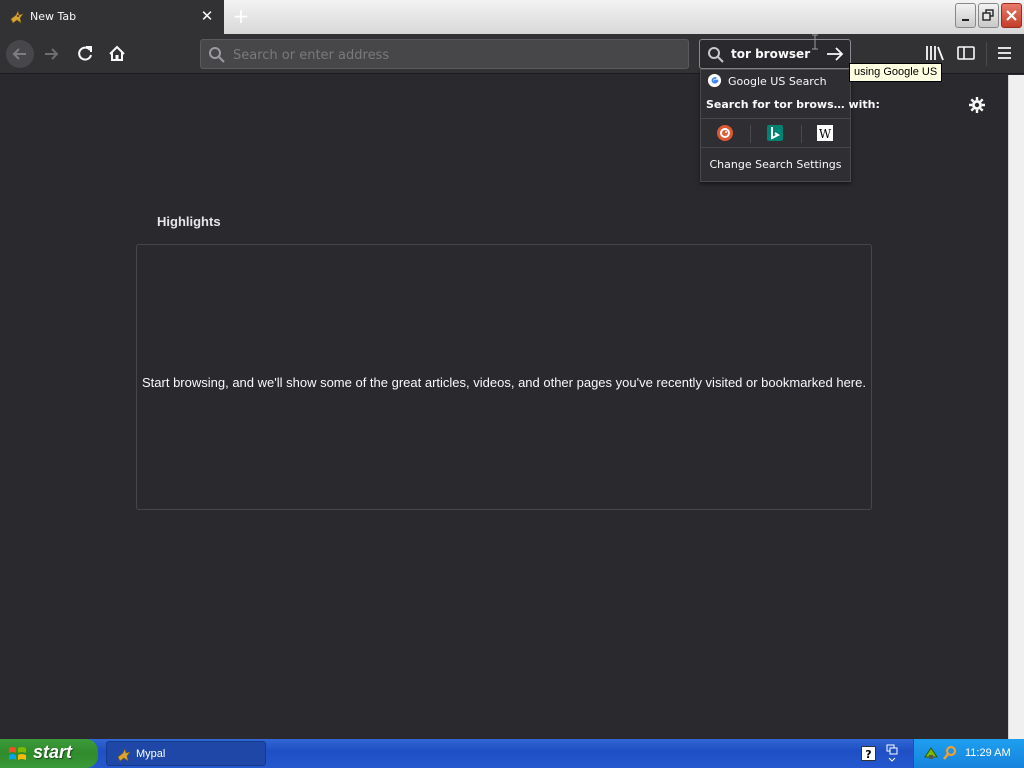 Image resolution: width=1024 pixels, height=768 pixels. Describe the element at coordinates (207, 16) in the screenshot. I see `tab-close-icon: ✕` at that location.